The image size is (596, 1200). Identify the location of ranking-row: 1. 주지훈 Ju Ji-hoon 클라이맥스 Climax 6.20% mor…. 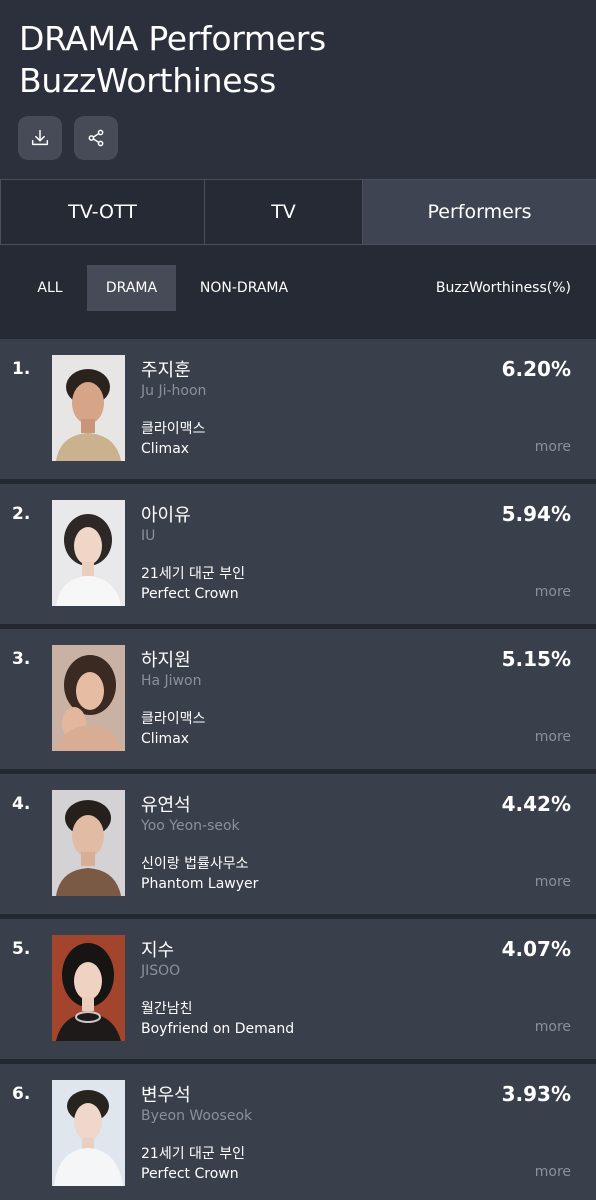
(298, 409).